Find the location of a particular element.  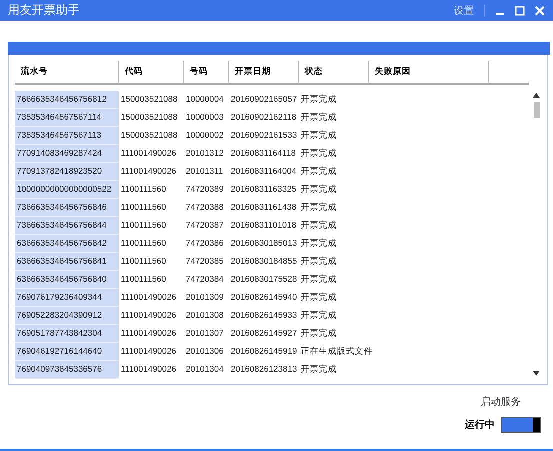

table-cell-text: 20160902162118 is located at coordinates (264, 117).